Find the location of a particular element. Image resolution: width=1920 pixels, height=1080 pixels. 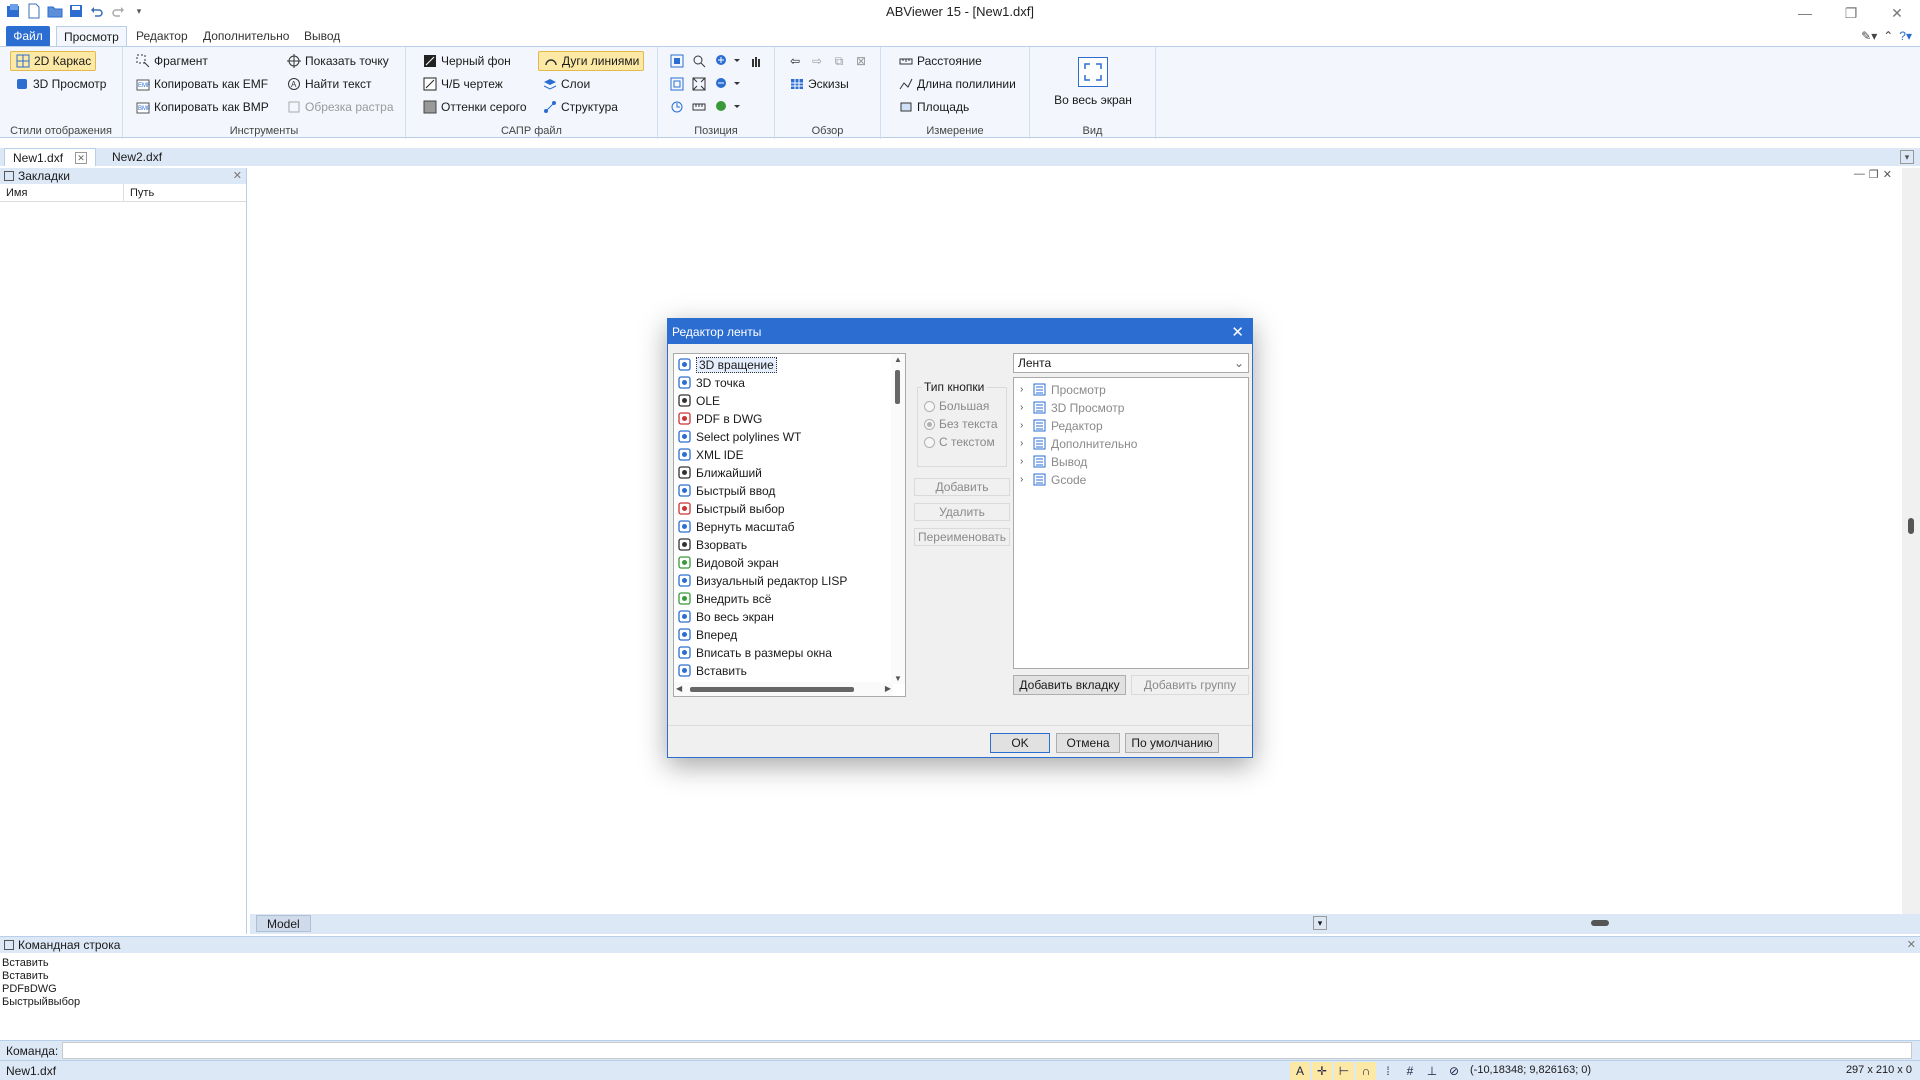

column-name: Имя is located at coordinates (62, 192).